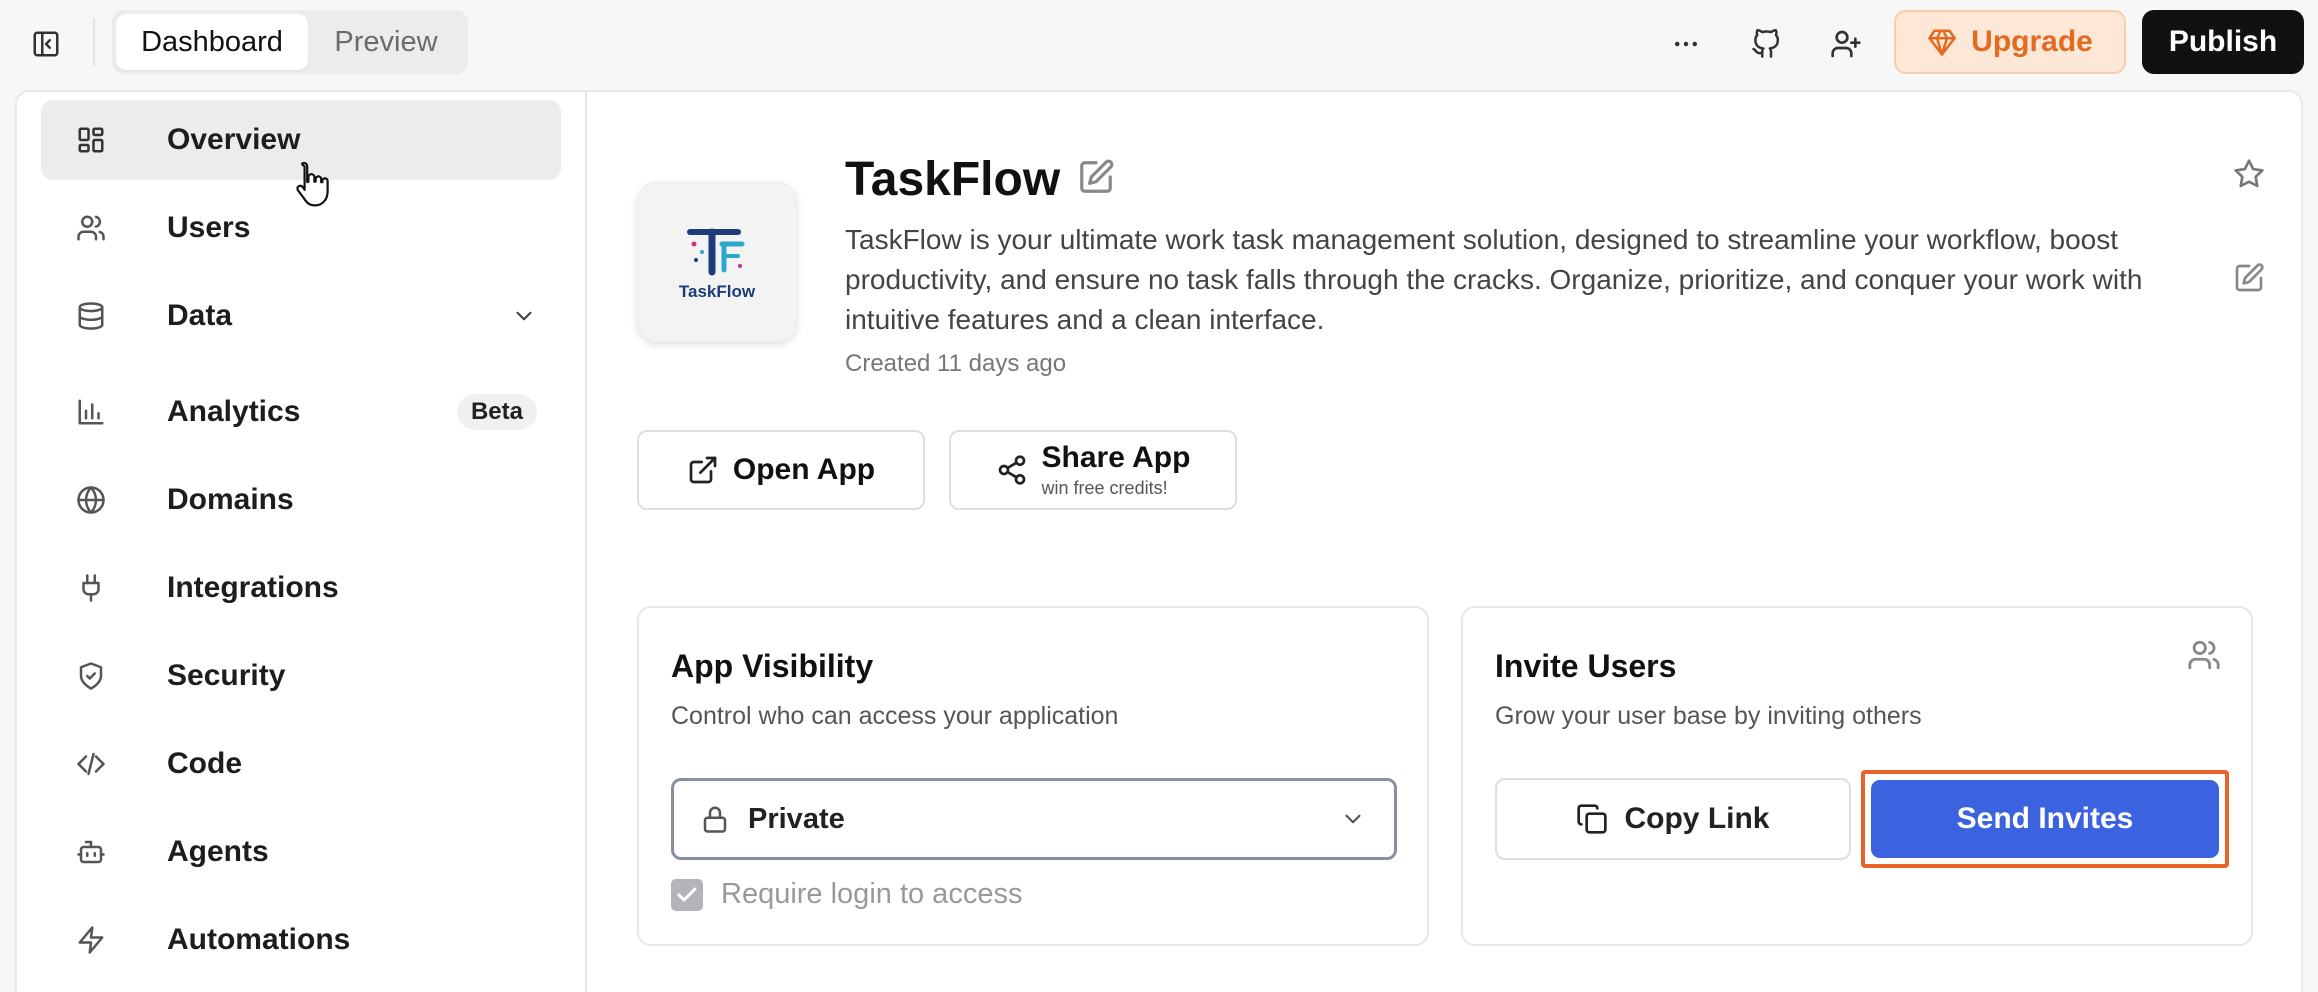  I want to click on require-login-checkbox, so click(687, 894).